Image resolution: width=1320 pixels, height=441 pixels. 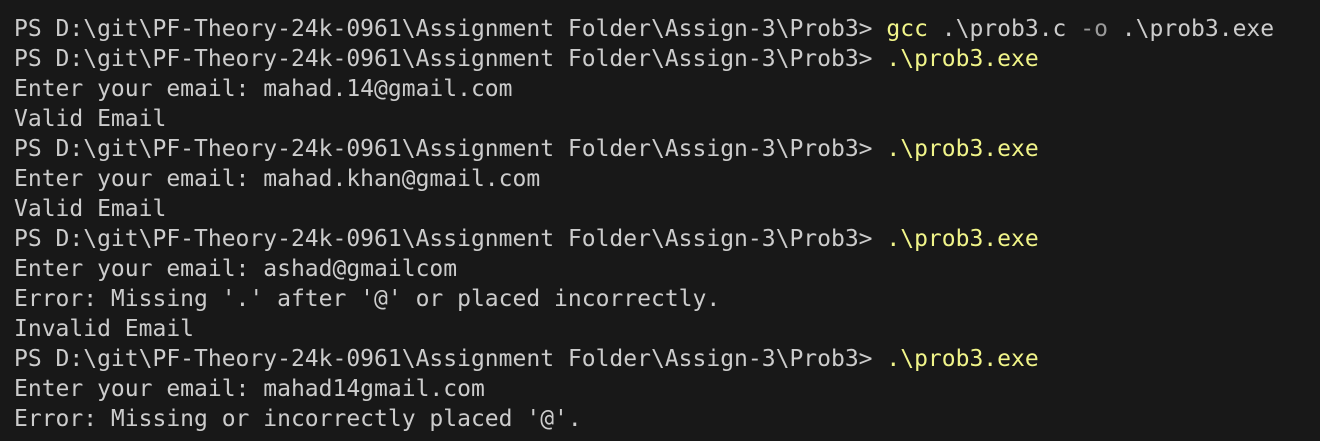 What do you see at coordinates (1094, 29) in the screenshot?
I see `command-flag: -o` at bounding box center [1094, 29].